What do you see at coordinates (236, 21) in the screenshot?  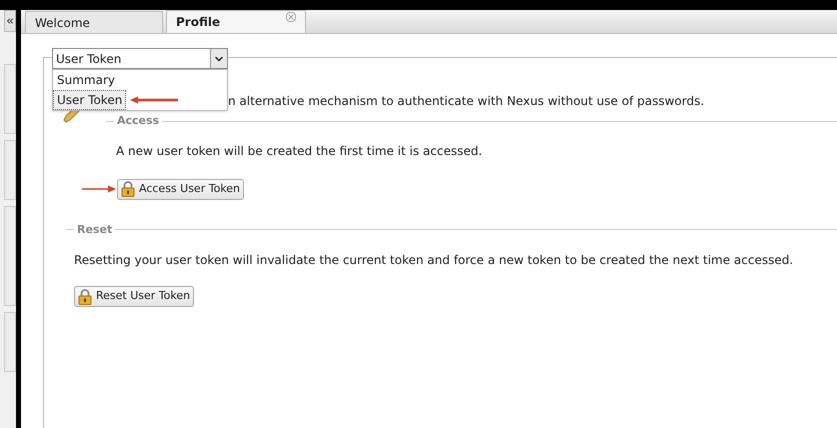 I see `tab: Profile` at bounding box center [236, 21].